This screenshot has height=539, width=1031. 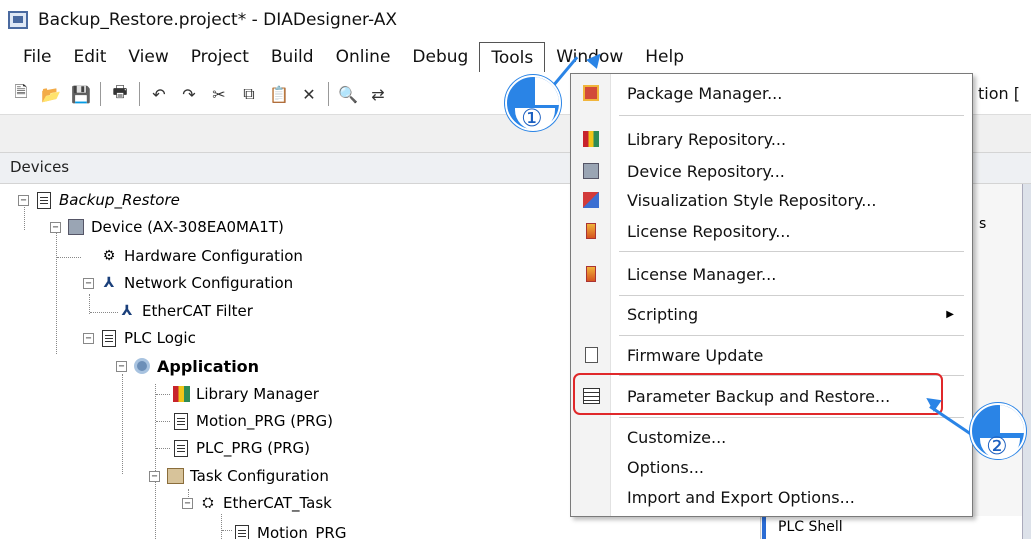 What do you see at coordinates (241, 448) in the screenshot?
I see `tree-item-plc-prg: PLC_PRG (PRG)` at bounding box center [241, 448].